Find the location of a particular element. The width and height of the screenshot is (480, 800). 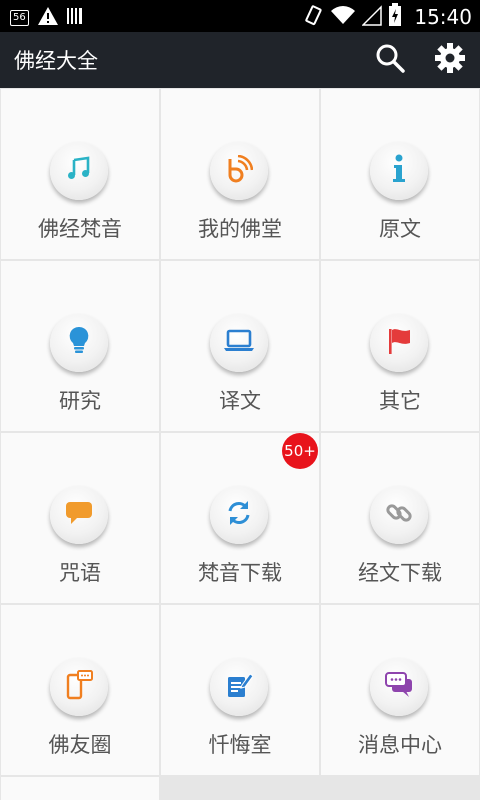

link-icon is located at coordinates (399, 515).